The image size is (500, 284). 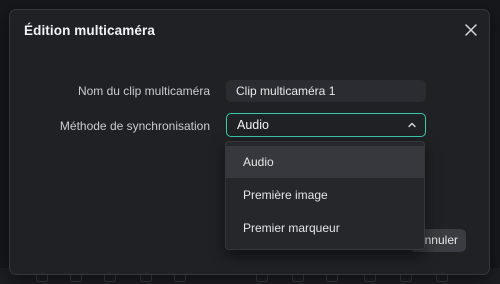 I want to click on close-icon, so click(x=471, y=30).